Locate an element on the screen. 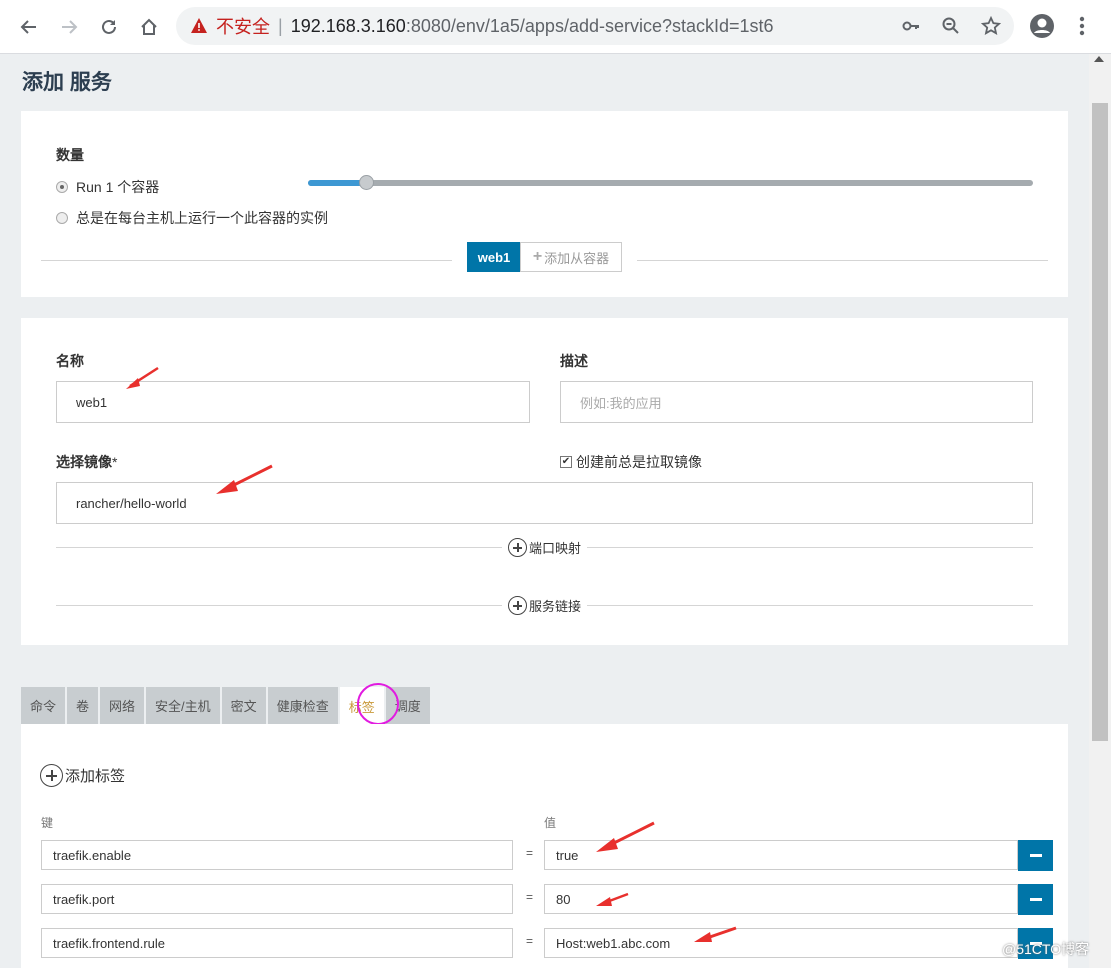 Image resolution: width=1111 pixels, height=968 pixels. label-value-input: Host:web1.abc.com is located at coordinates (781, 943).